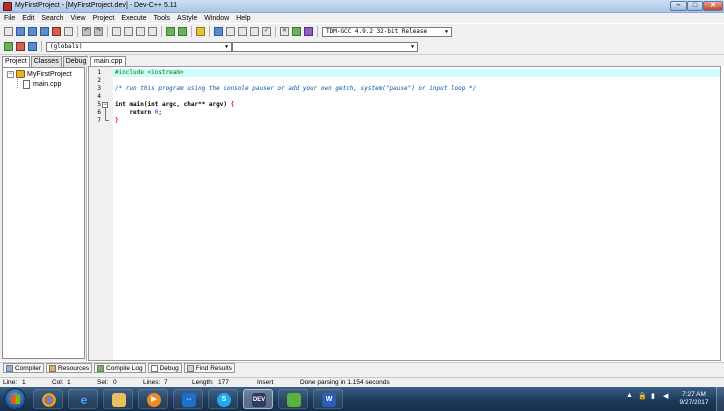 Image resolution: width=724 pixels, height=411 pixels. I want to click on windows-logo-icon, so click(15, 399).